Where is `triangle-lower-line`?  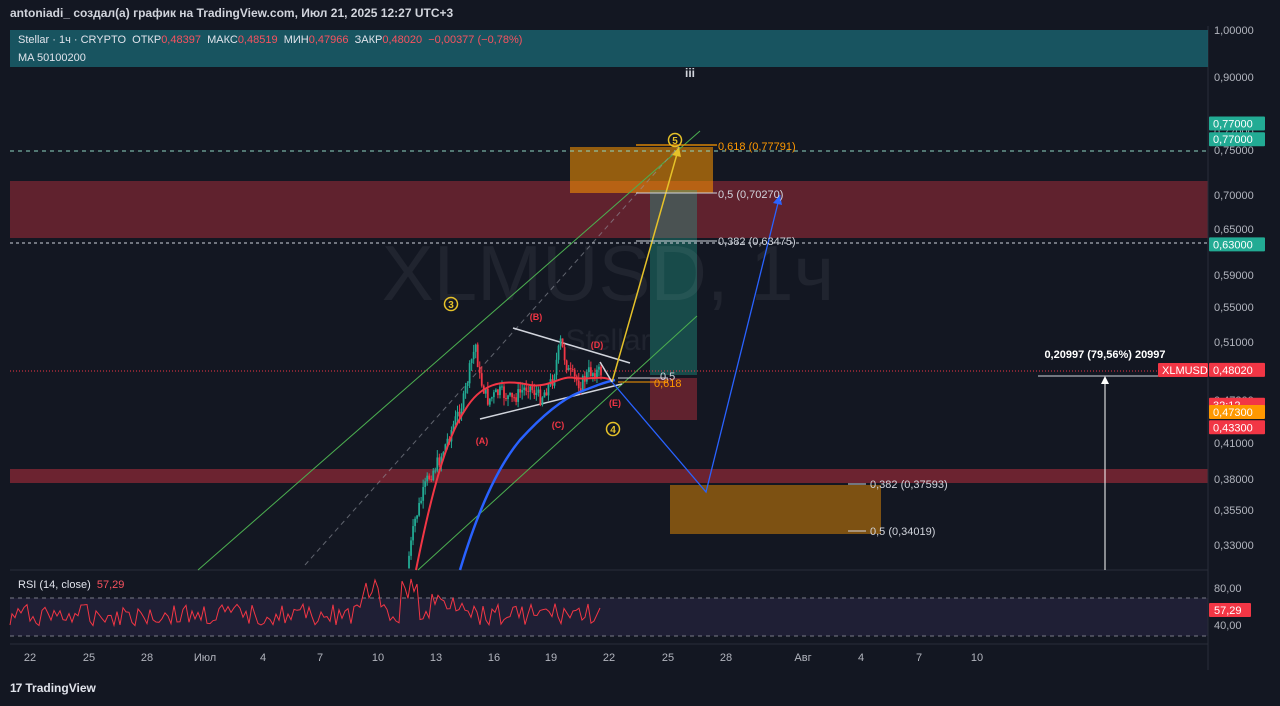
triangle-lower-line is located at coordinates (551, 401).